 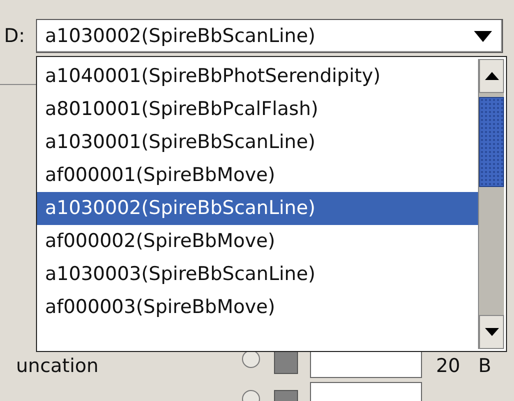 What do you see at coordinates (57, 366) in the screenshot?
I see `row-label: uncation` at bounding box center [57, 366].